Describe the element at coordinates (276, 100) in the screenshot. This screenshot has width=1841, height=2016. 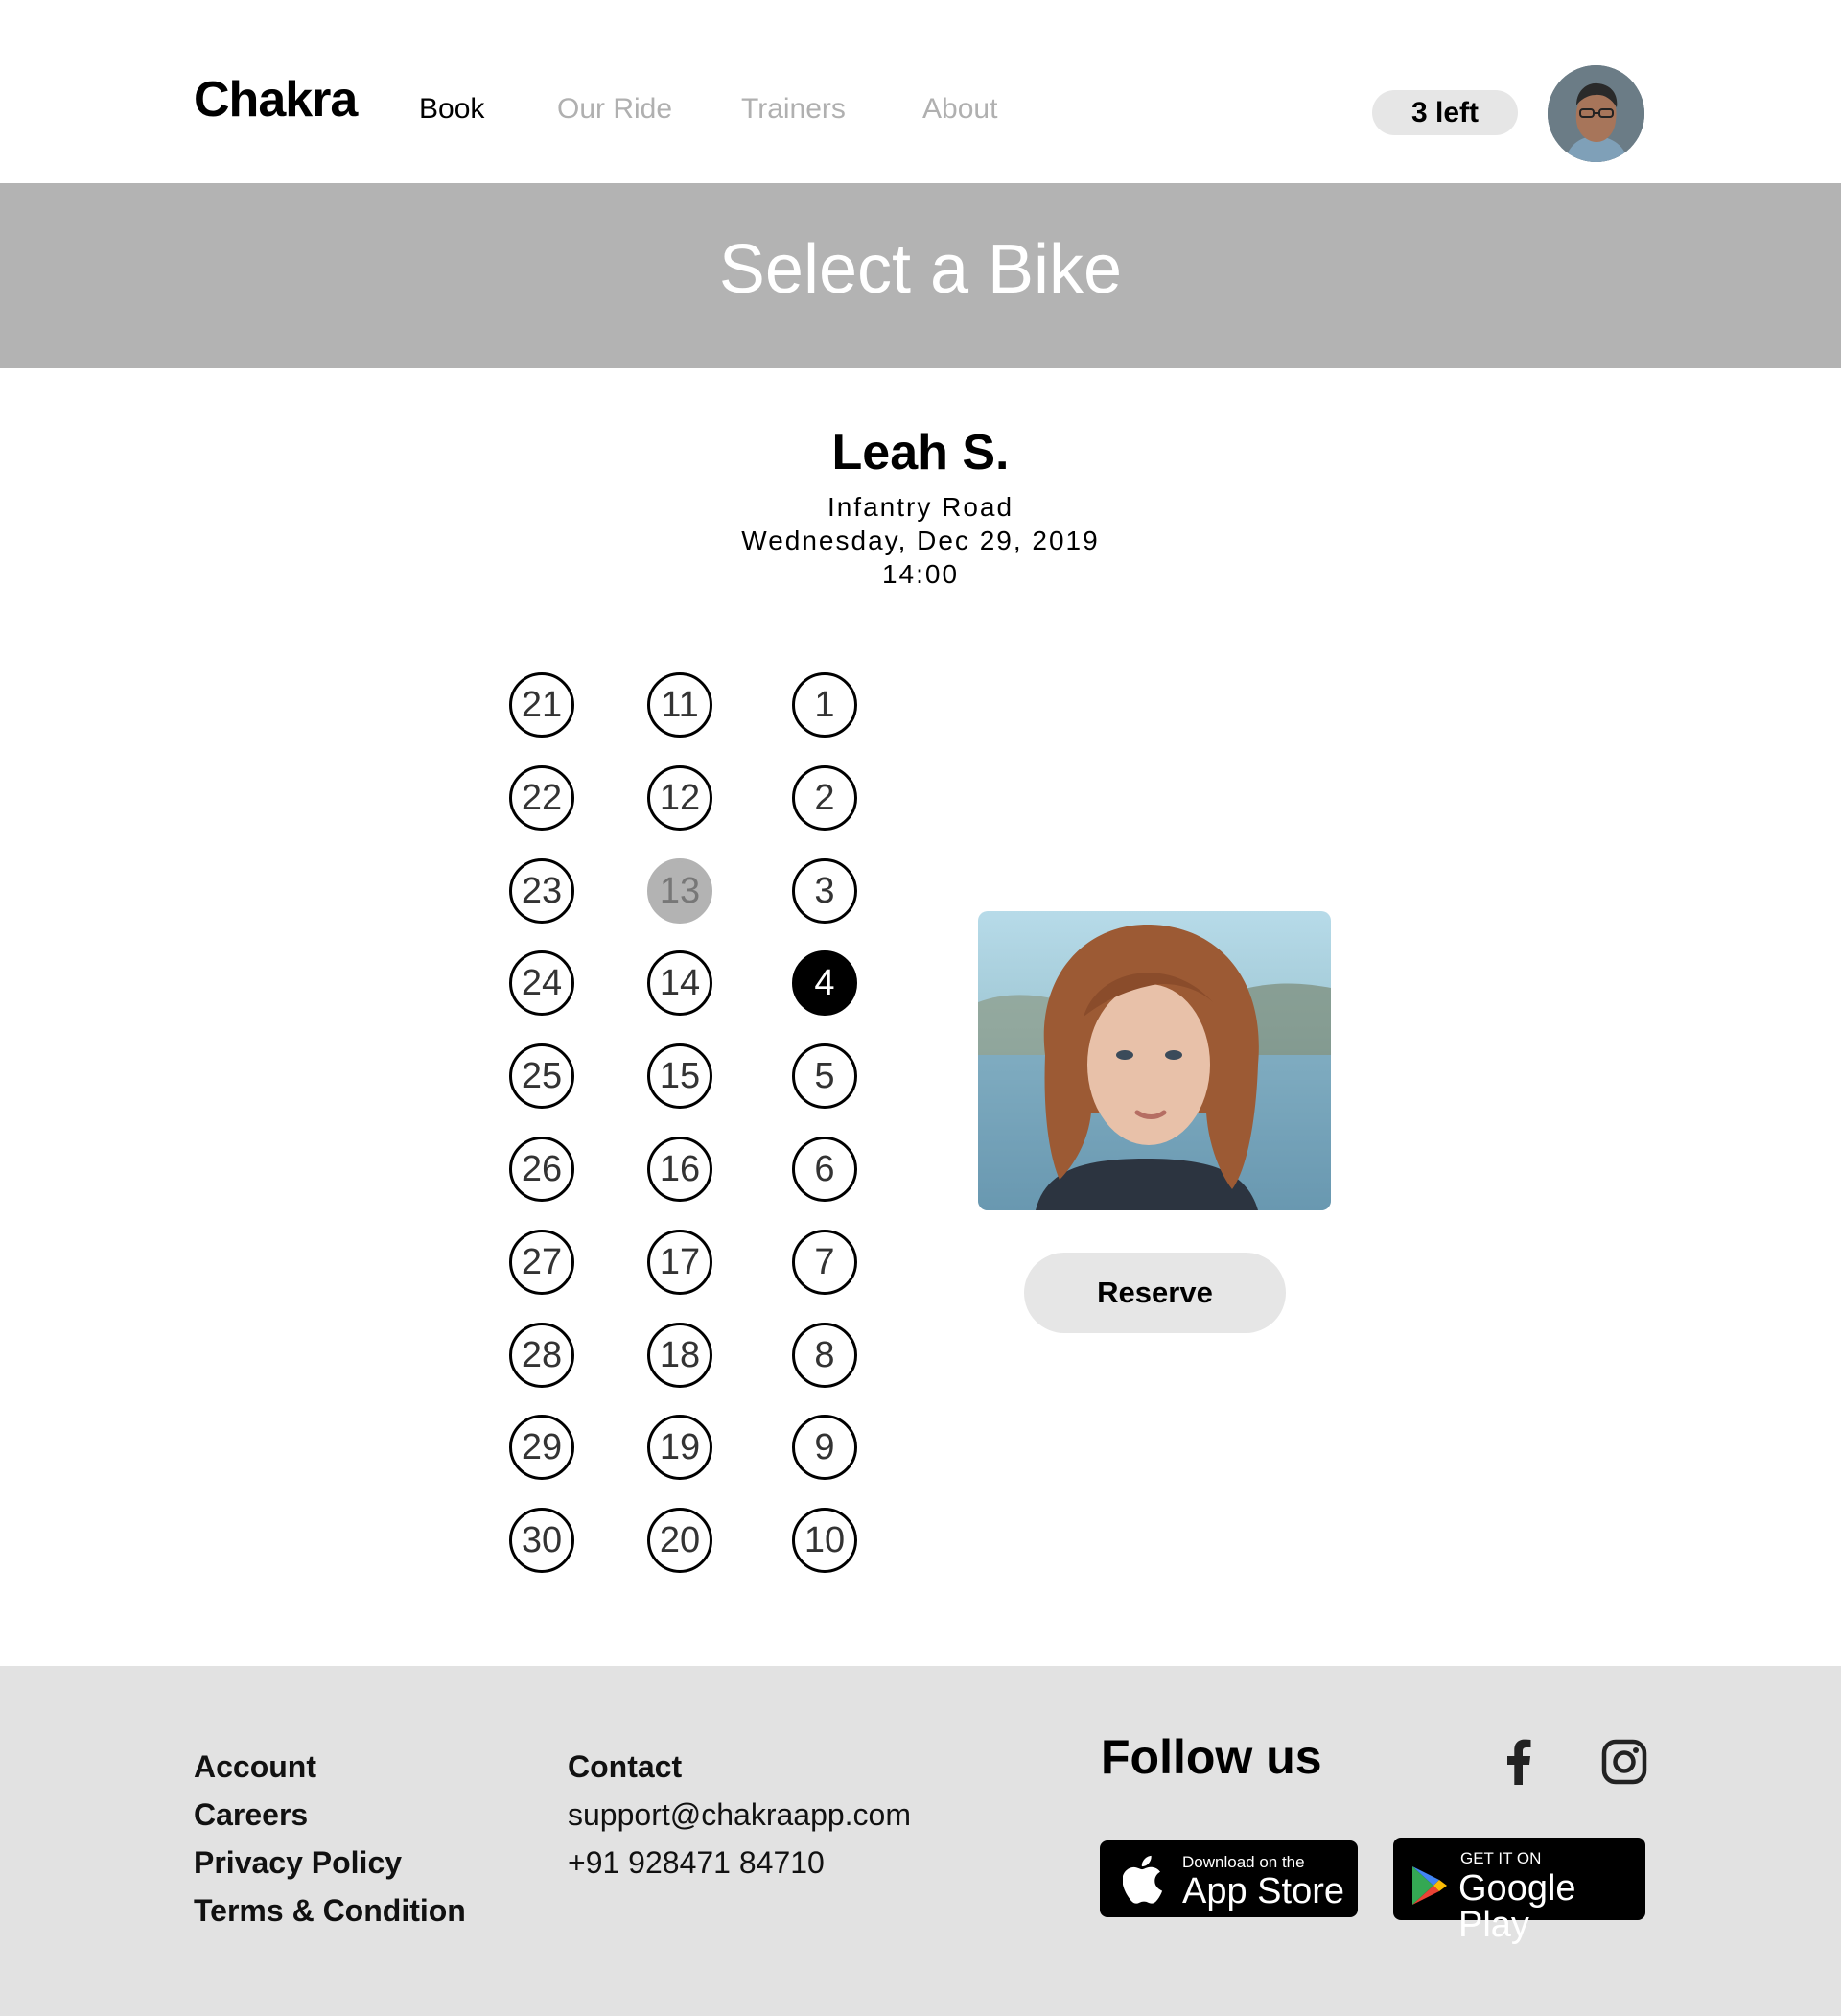
I see `logo: Chakra` at that location.